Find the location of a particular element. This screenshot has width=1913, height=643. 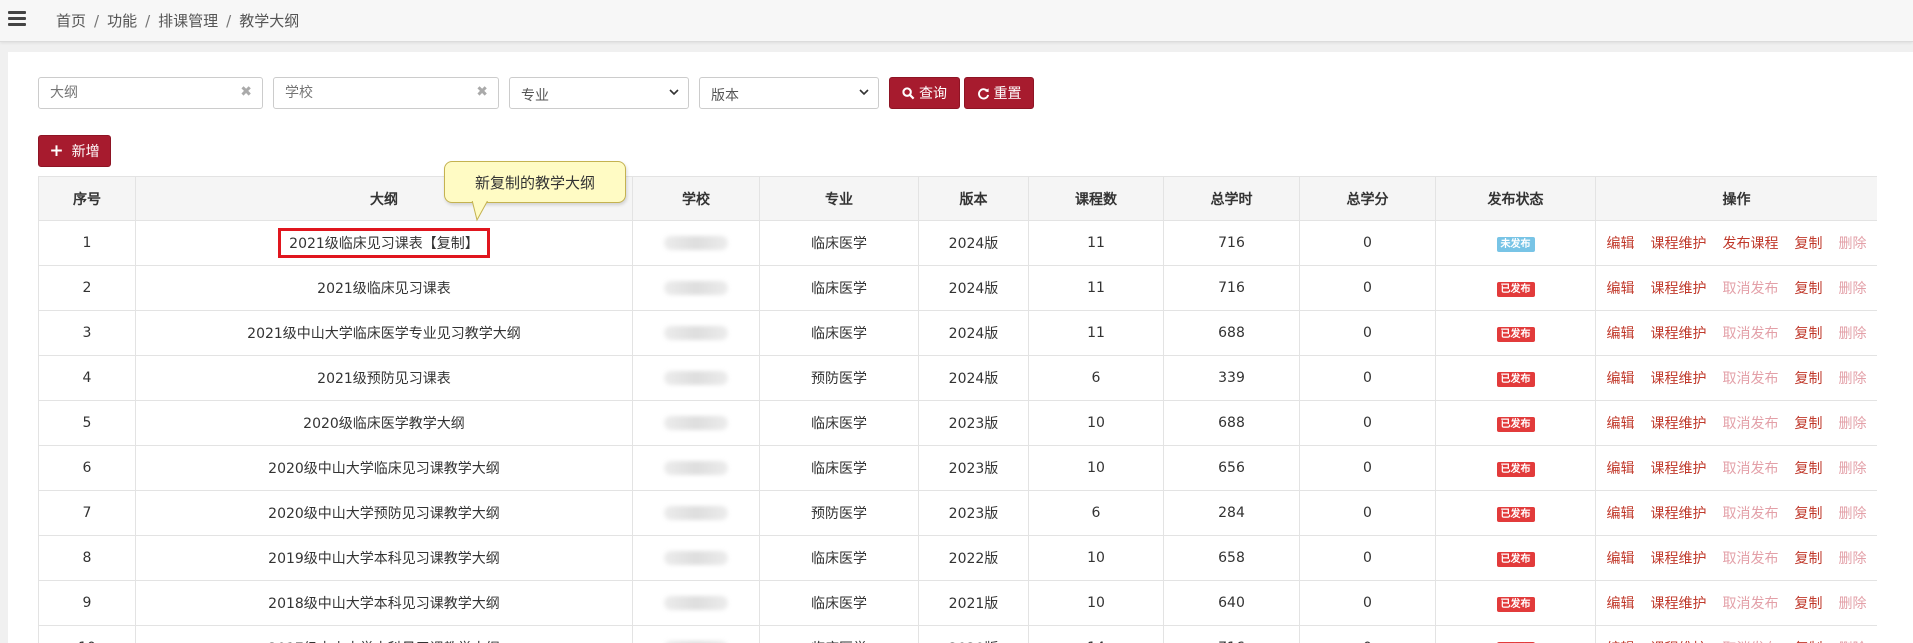

header-version: 版本 is located at coordinates (973, 198).